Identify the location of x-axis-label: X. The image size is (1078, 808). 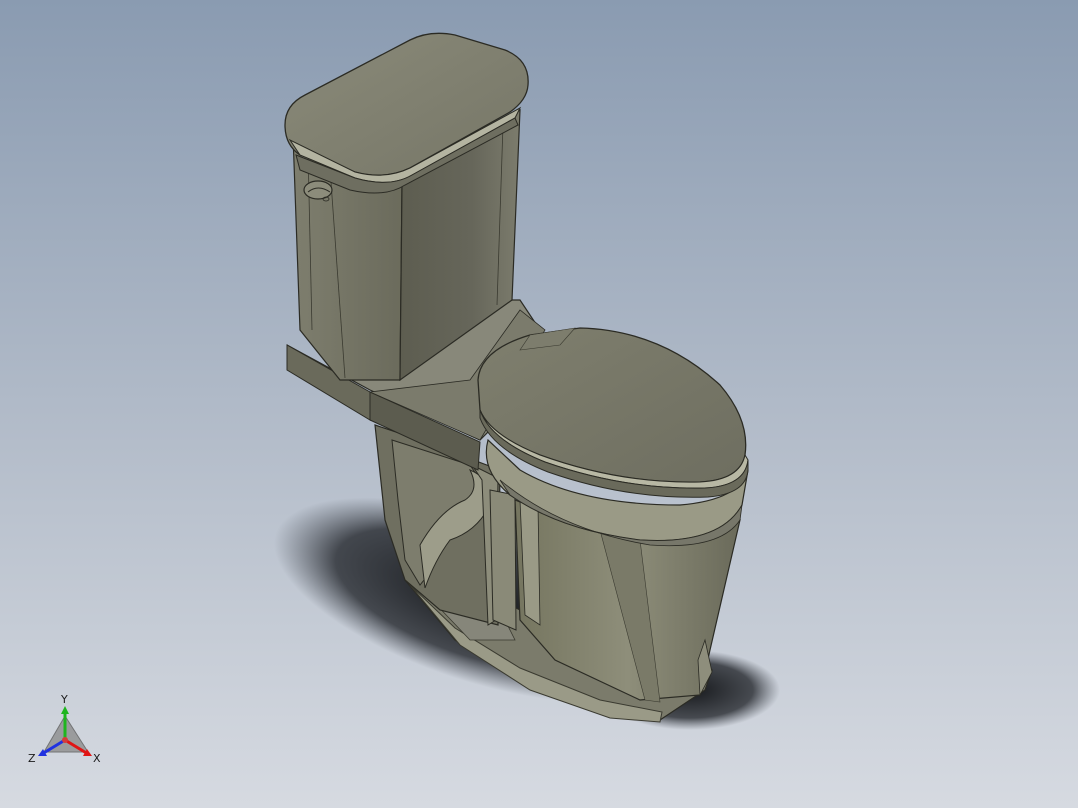
(97, 758).